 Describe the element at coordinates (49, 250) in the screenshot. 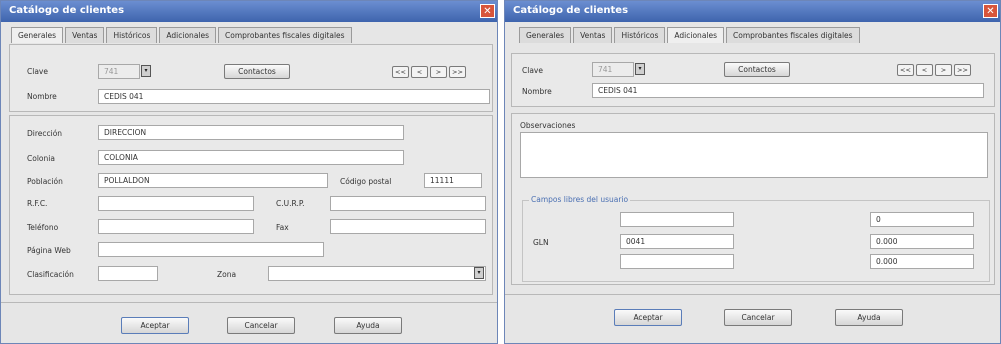

I see `pagina-web-label: Página Web` at that location.